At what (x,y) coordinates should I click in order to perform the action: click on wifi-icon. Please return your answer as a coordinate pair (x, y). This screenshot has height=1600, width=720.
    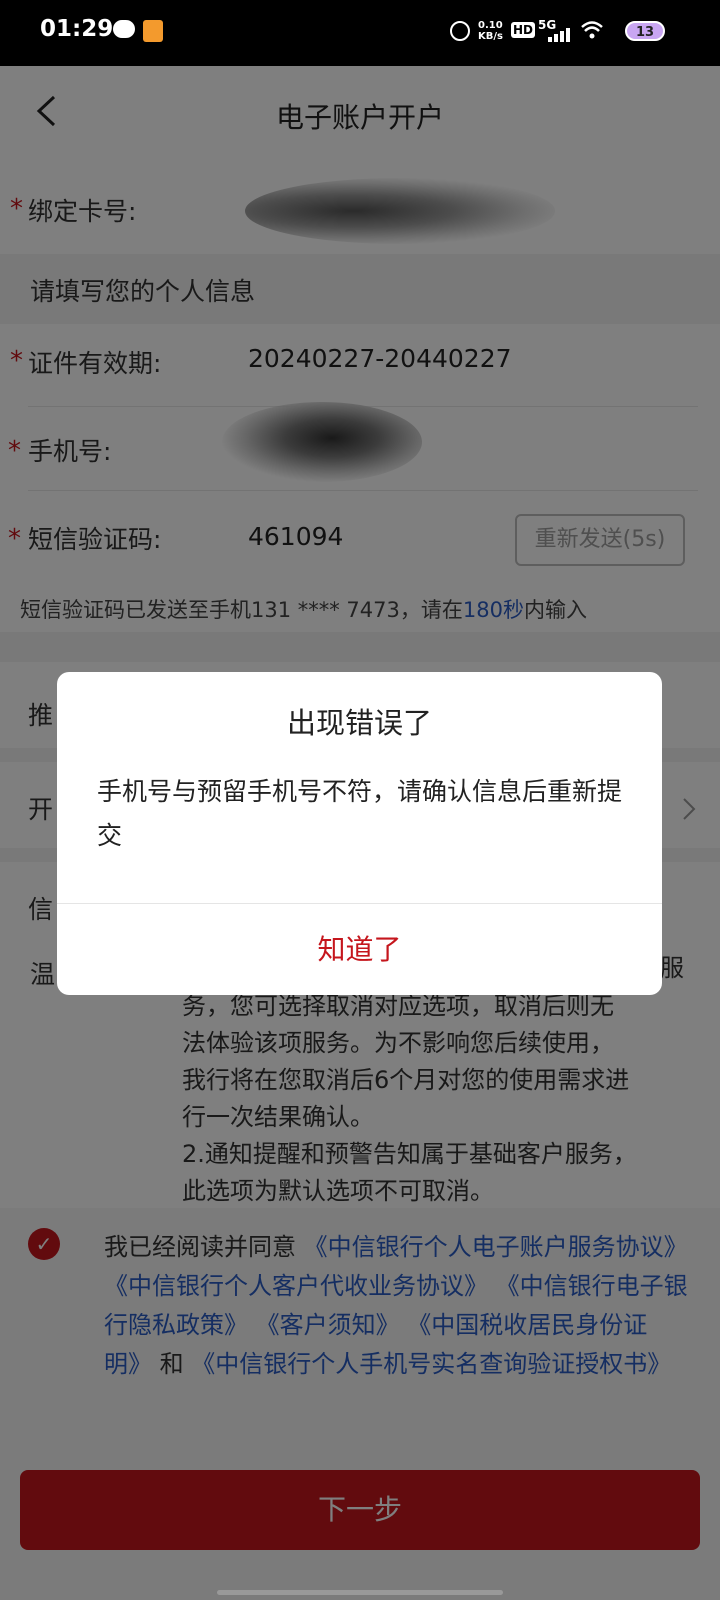
    Looking at the image, I should click on (592, 30).